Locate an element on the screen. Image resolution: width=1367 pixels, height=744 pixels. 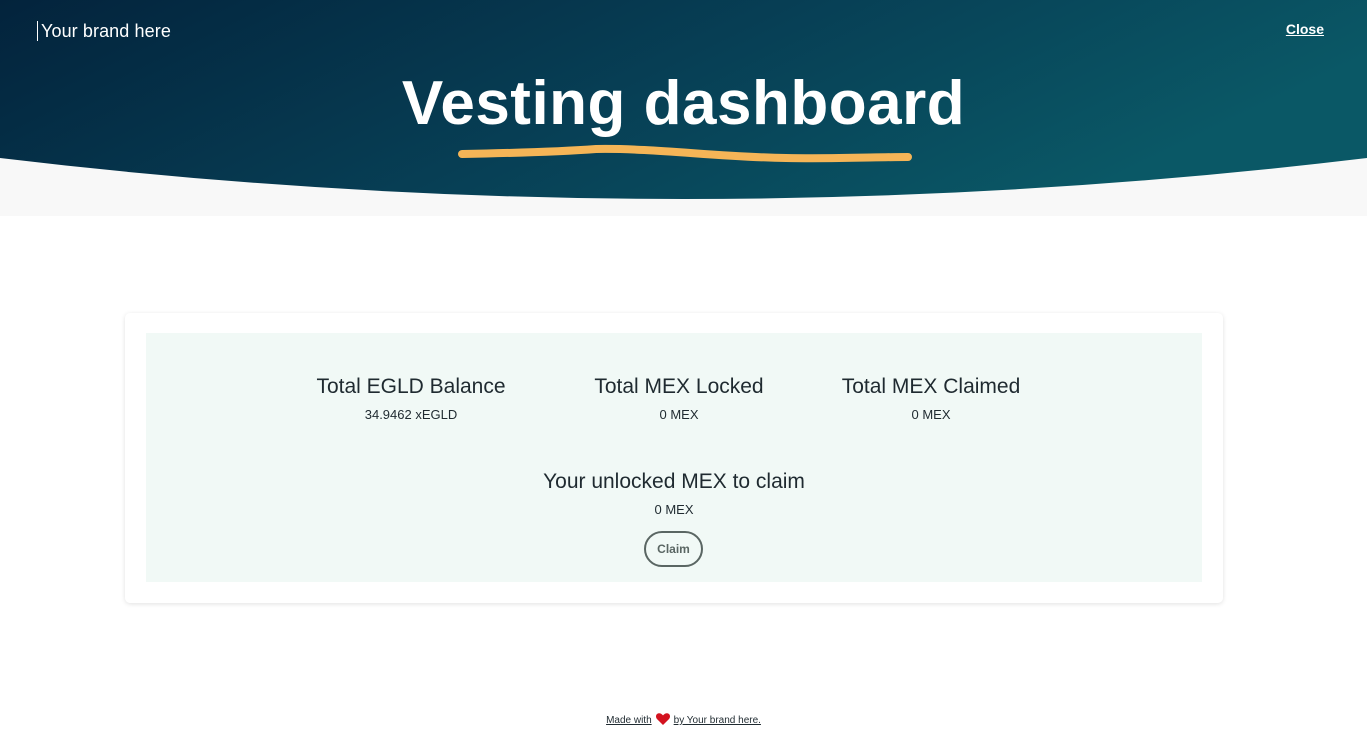
claim-button: Claim is located at coordinates (673, 549).